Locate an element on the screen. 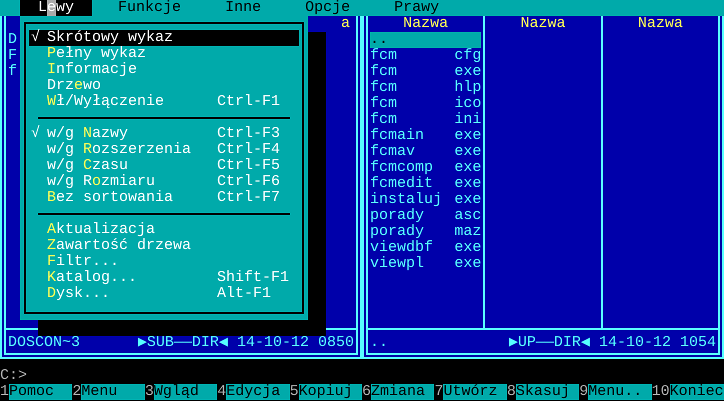  menu-bar-item: Funkcje is located at coordinates (150, 8).